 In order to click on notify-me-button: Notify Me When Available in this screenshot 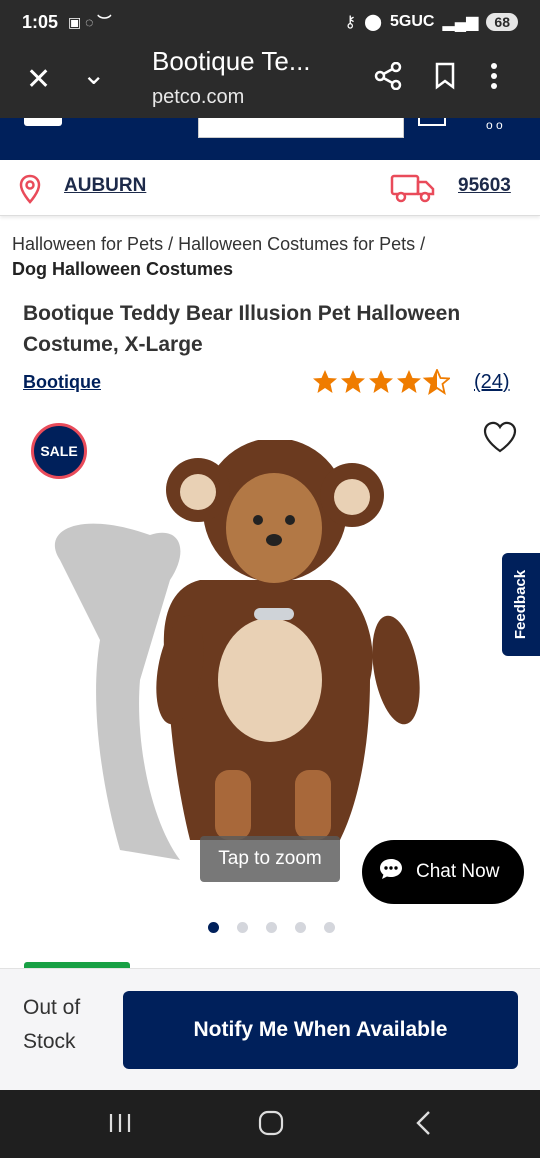, I will do `click(320, 1030)`.